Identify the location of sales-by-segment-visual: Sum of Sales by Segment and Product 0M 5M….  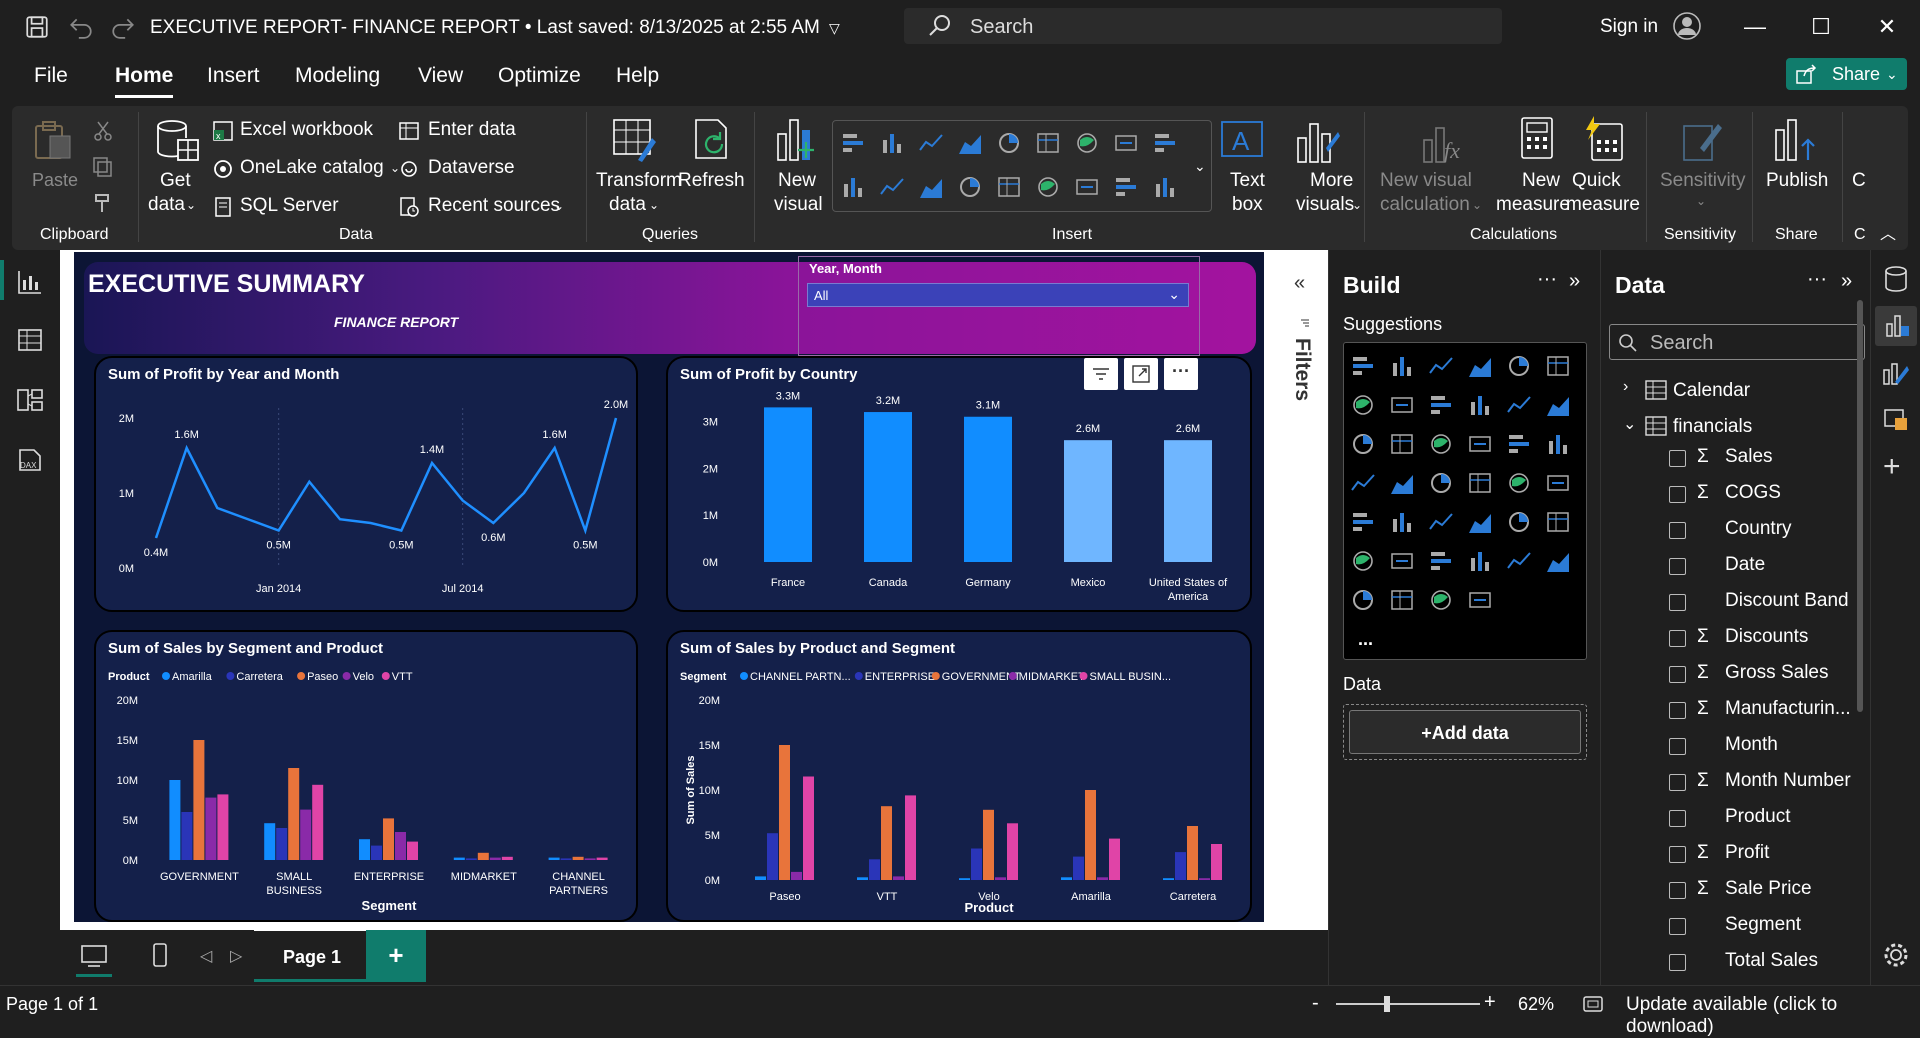
(366, 776).